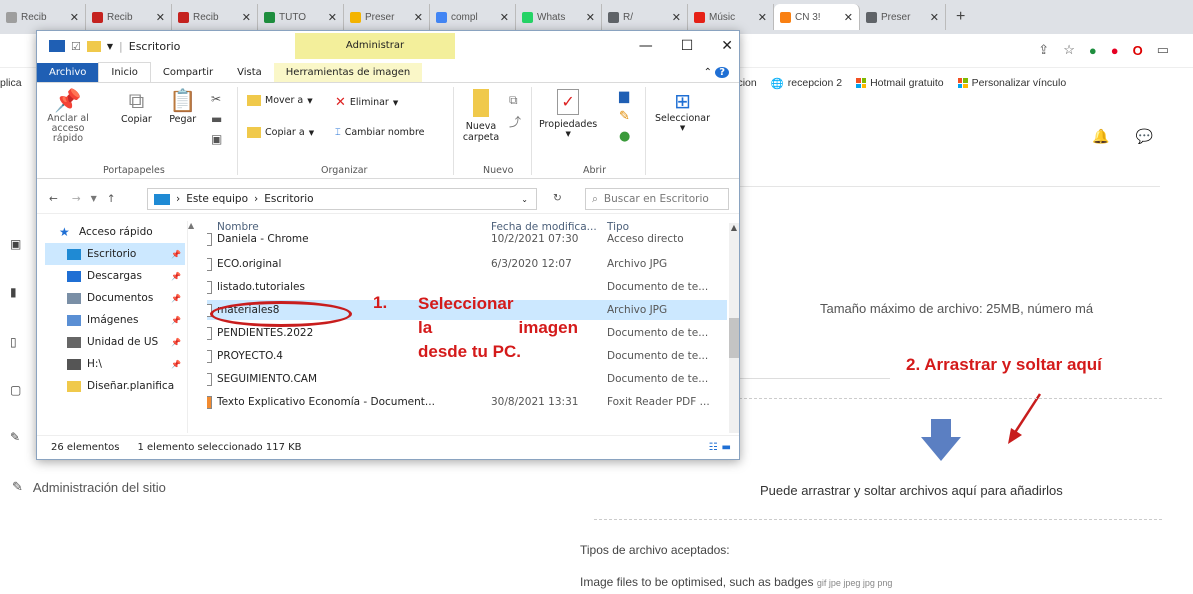 The height and width of the screenshot is (594, 1193). I want to click on tab-vista: Vista, so click(249, 72).